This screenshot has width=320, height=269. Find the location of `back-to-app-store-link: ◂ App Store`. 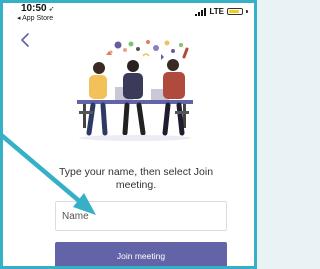

back-to-app-store-link: ◂ App Store is located at coordinates (35, 18).